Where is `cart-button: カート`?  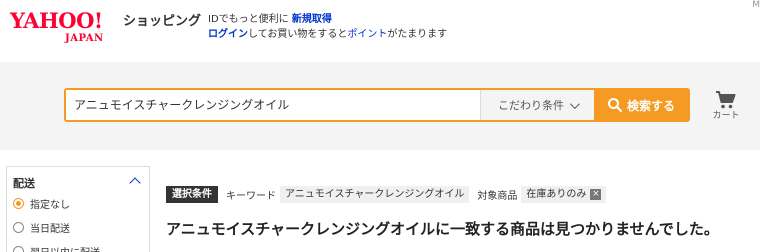 cart-button: カート is located at coordinates (726, 108).